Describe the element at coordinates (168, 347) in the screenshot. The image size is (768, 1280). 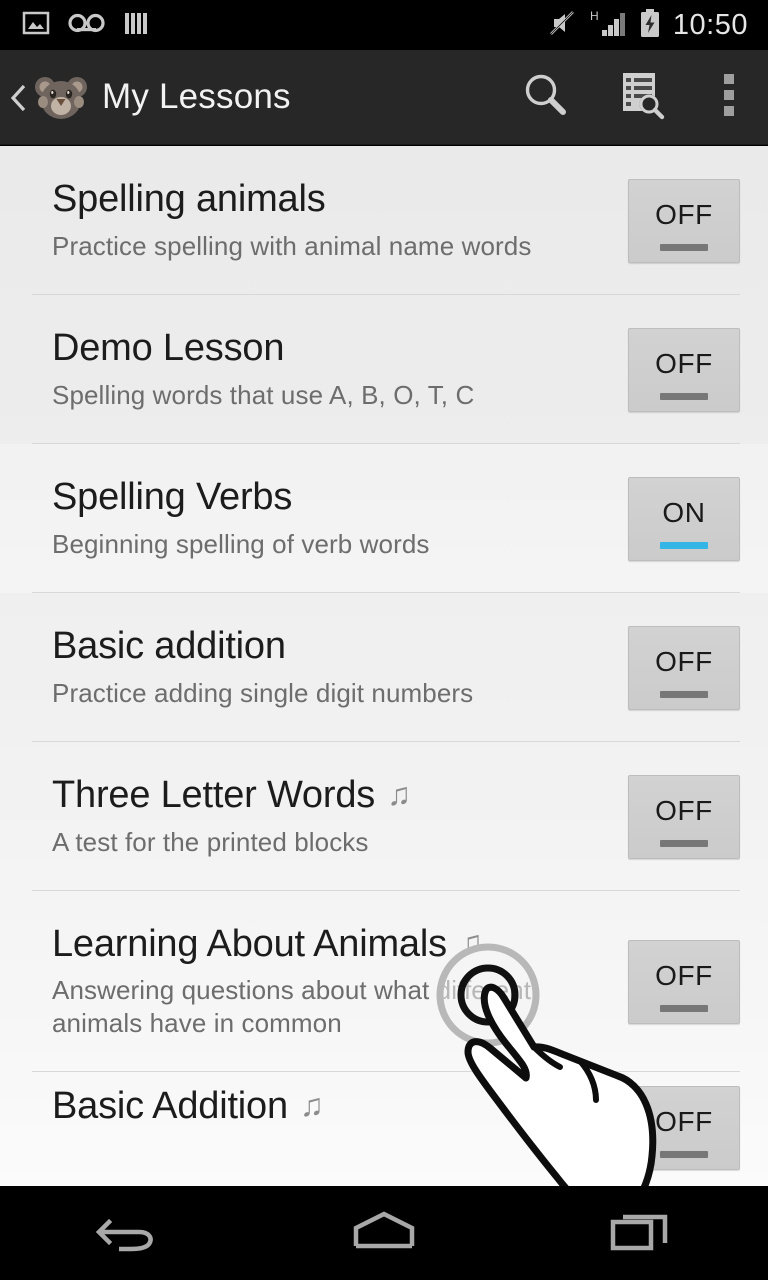
I see `lesson-title: Demo Lesson` at that location.